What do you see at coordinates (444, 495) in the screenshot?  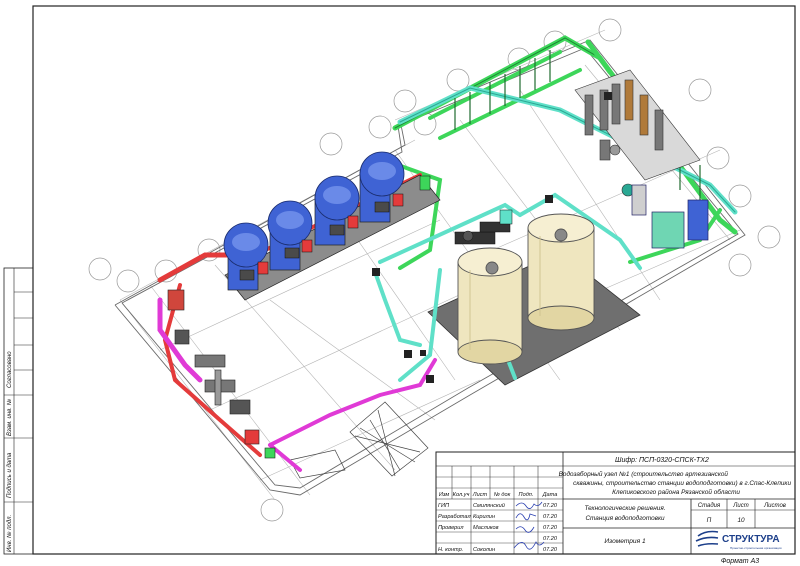 I see `col-izm: Изм` at bounding box center [444, 495].